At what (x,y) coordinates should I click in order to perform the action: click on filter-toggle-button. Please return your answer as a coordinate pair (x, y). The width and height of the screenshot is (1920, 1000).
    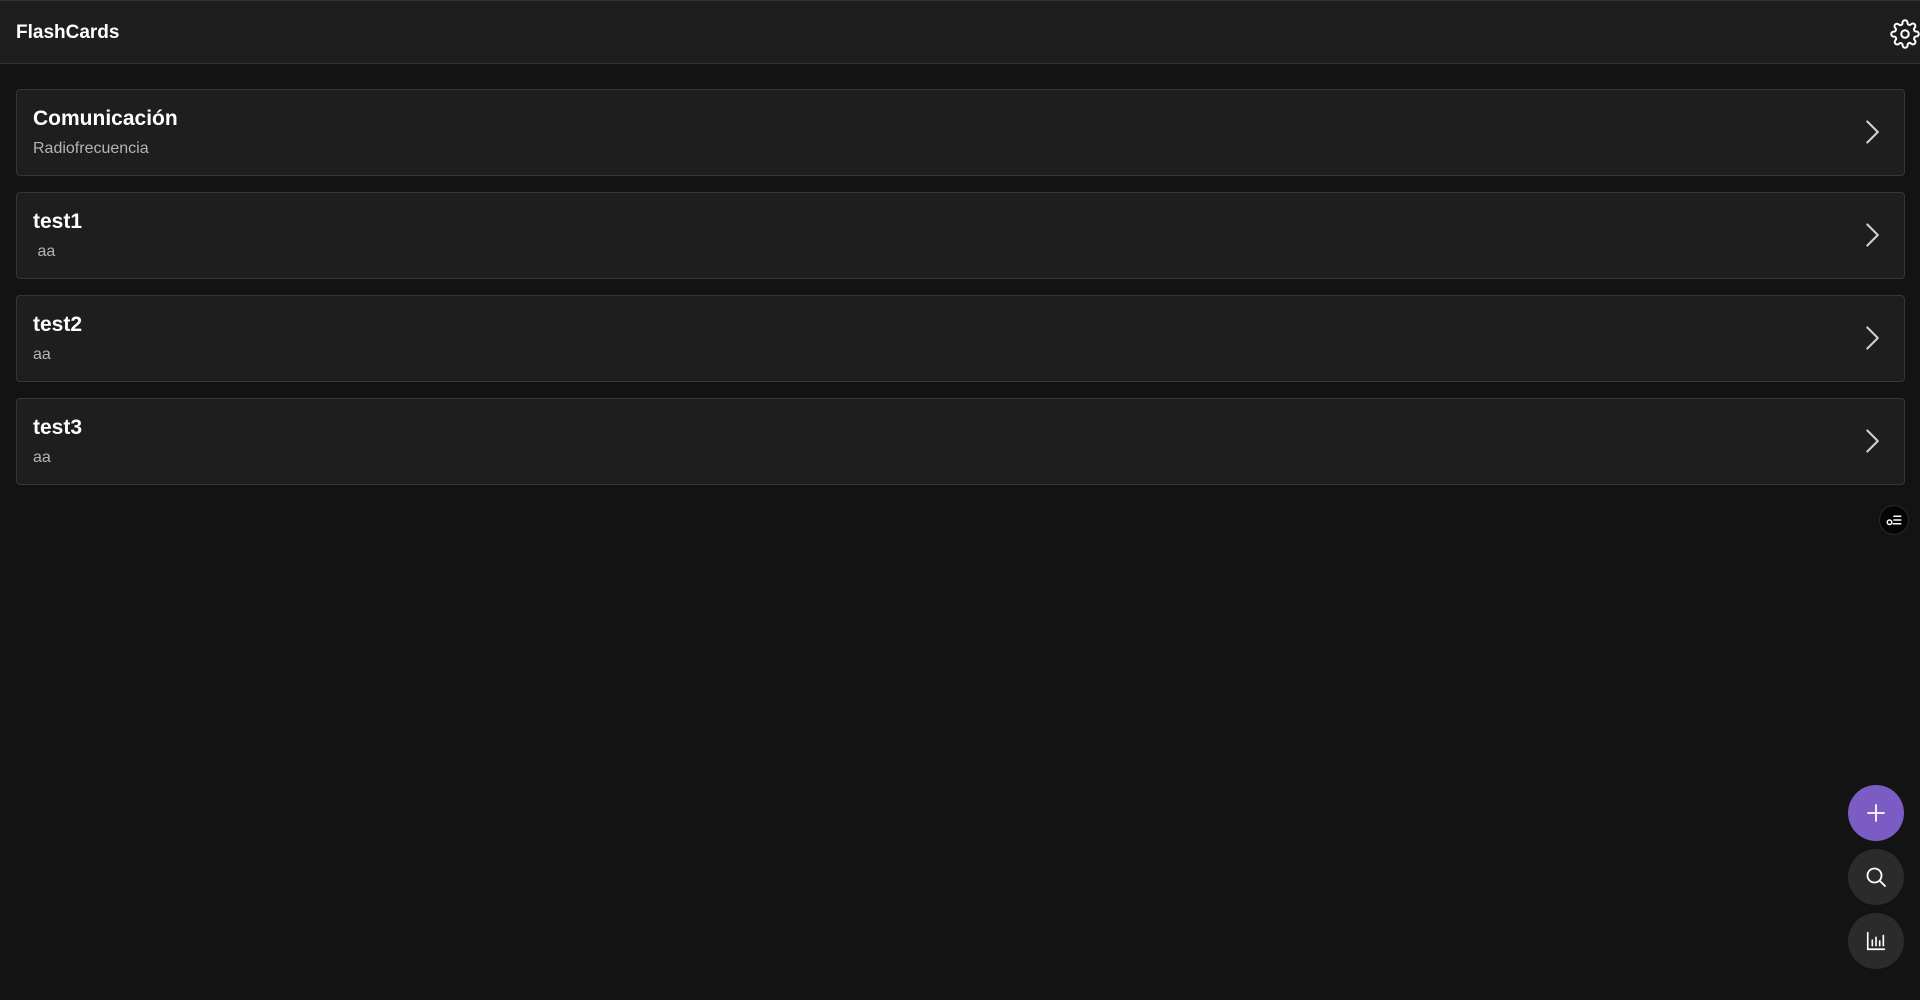
    Looking at the image, I should click on (1894, 520).